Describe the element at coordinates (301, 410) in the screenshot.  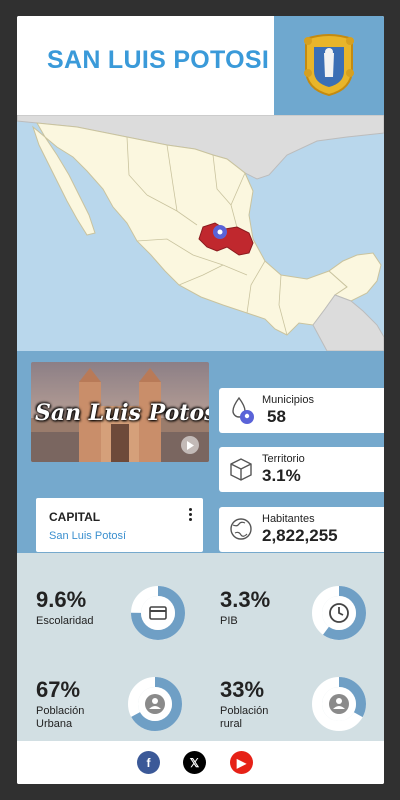
I see `stat-municipios: Municipios 58` at that location.